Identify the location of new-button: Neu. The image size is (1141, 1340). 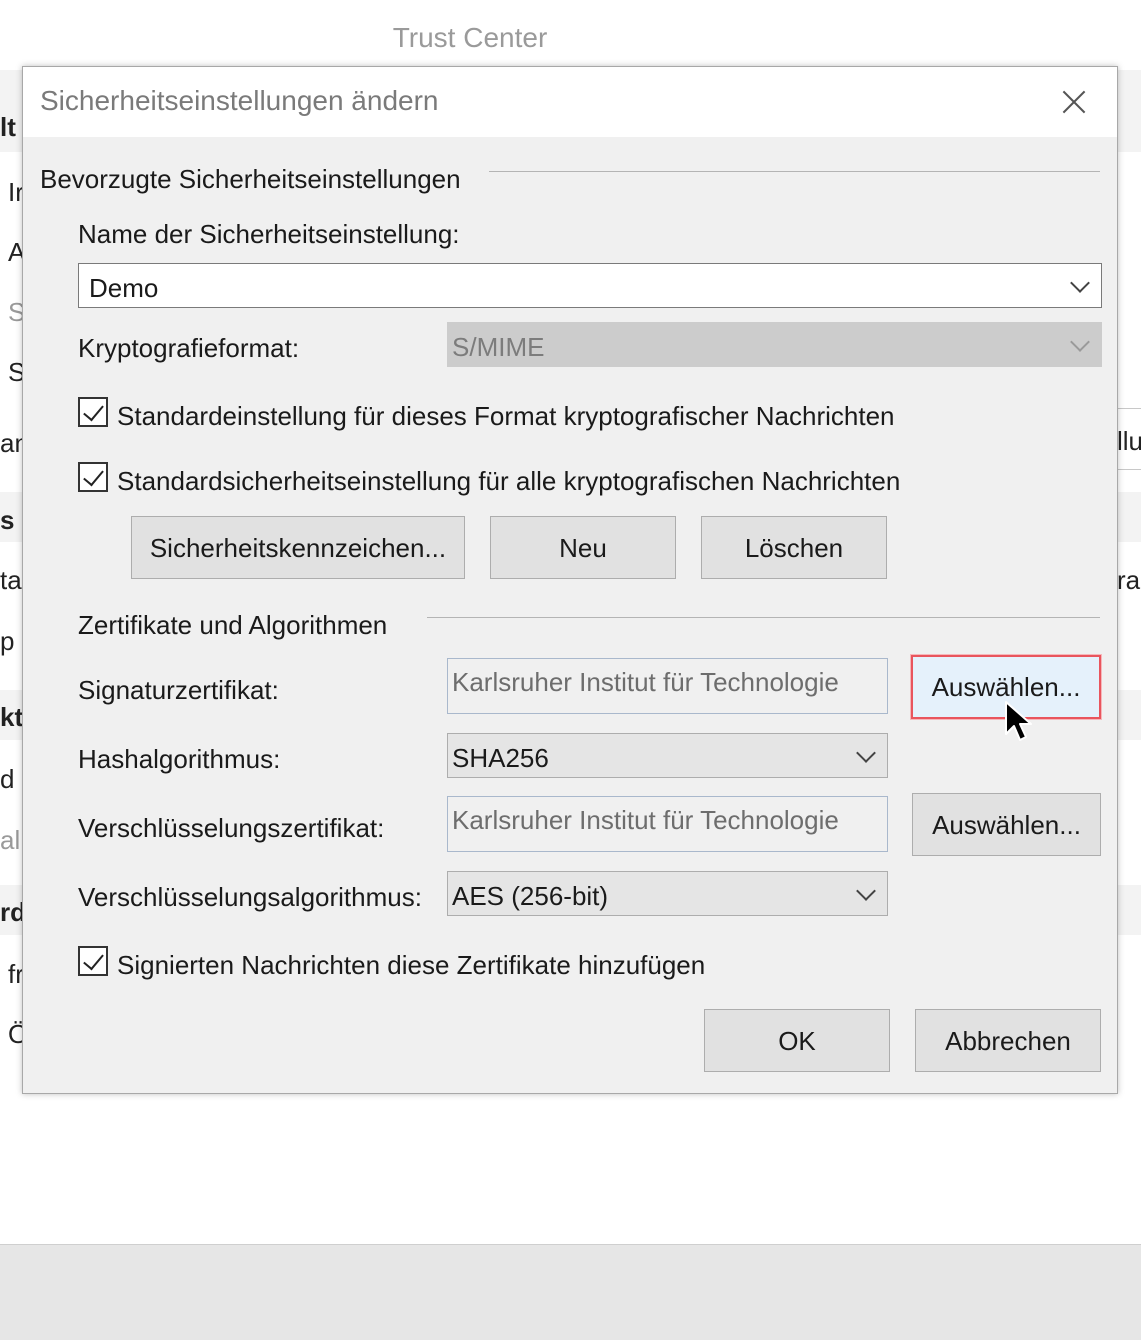
(583, 547).